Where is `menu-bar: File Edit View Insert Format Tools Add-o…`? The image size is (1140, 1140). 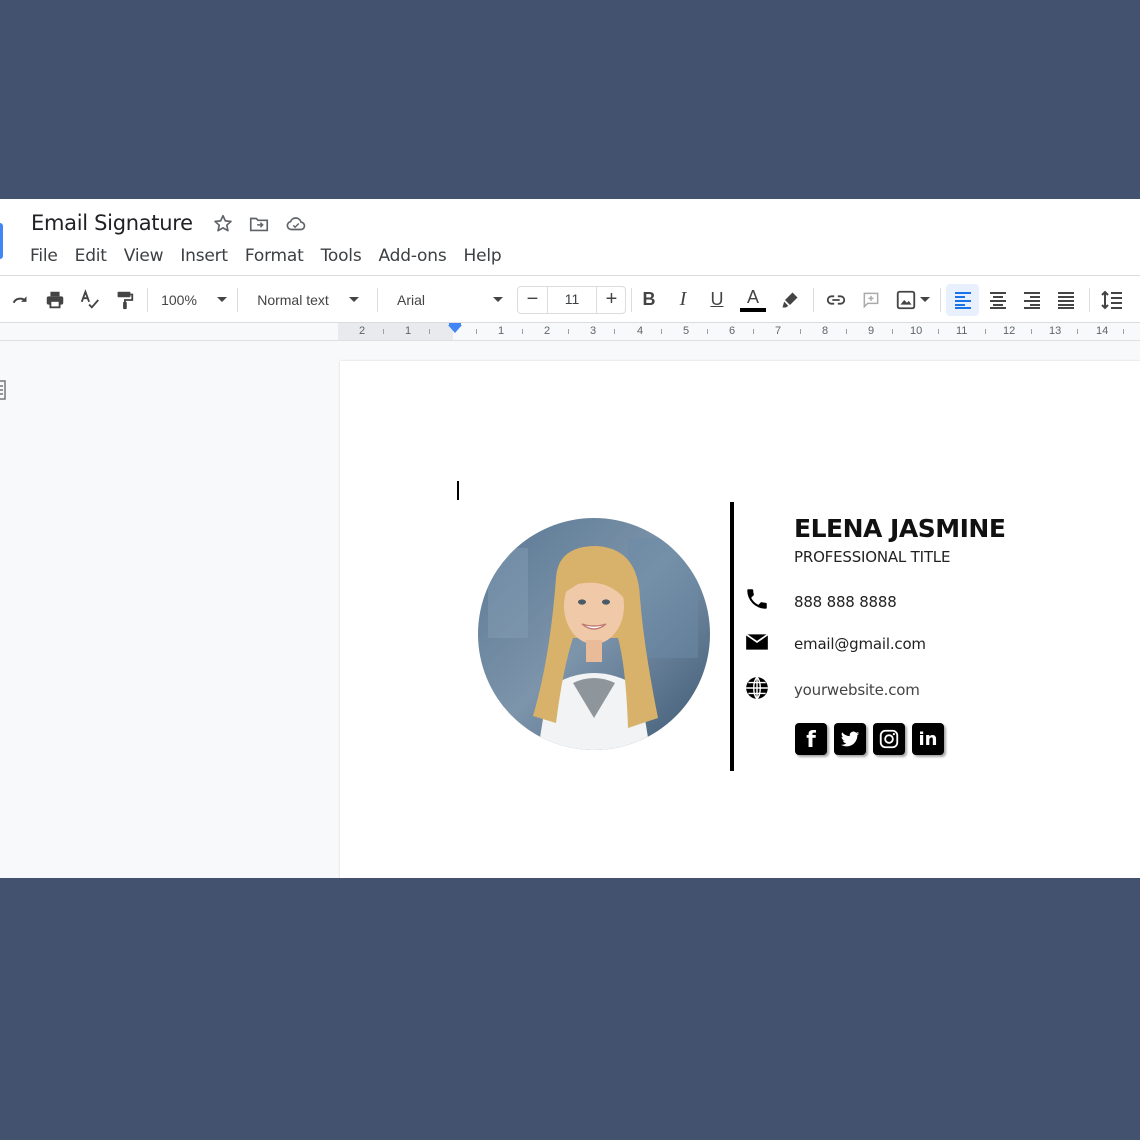
menu-bar: File Edit View Insert Format Tools Add-o… is located at coordinates (274, 257).